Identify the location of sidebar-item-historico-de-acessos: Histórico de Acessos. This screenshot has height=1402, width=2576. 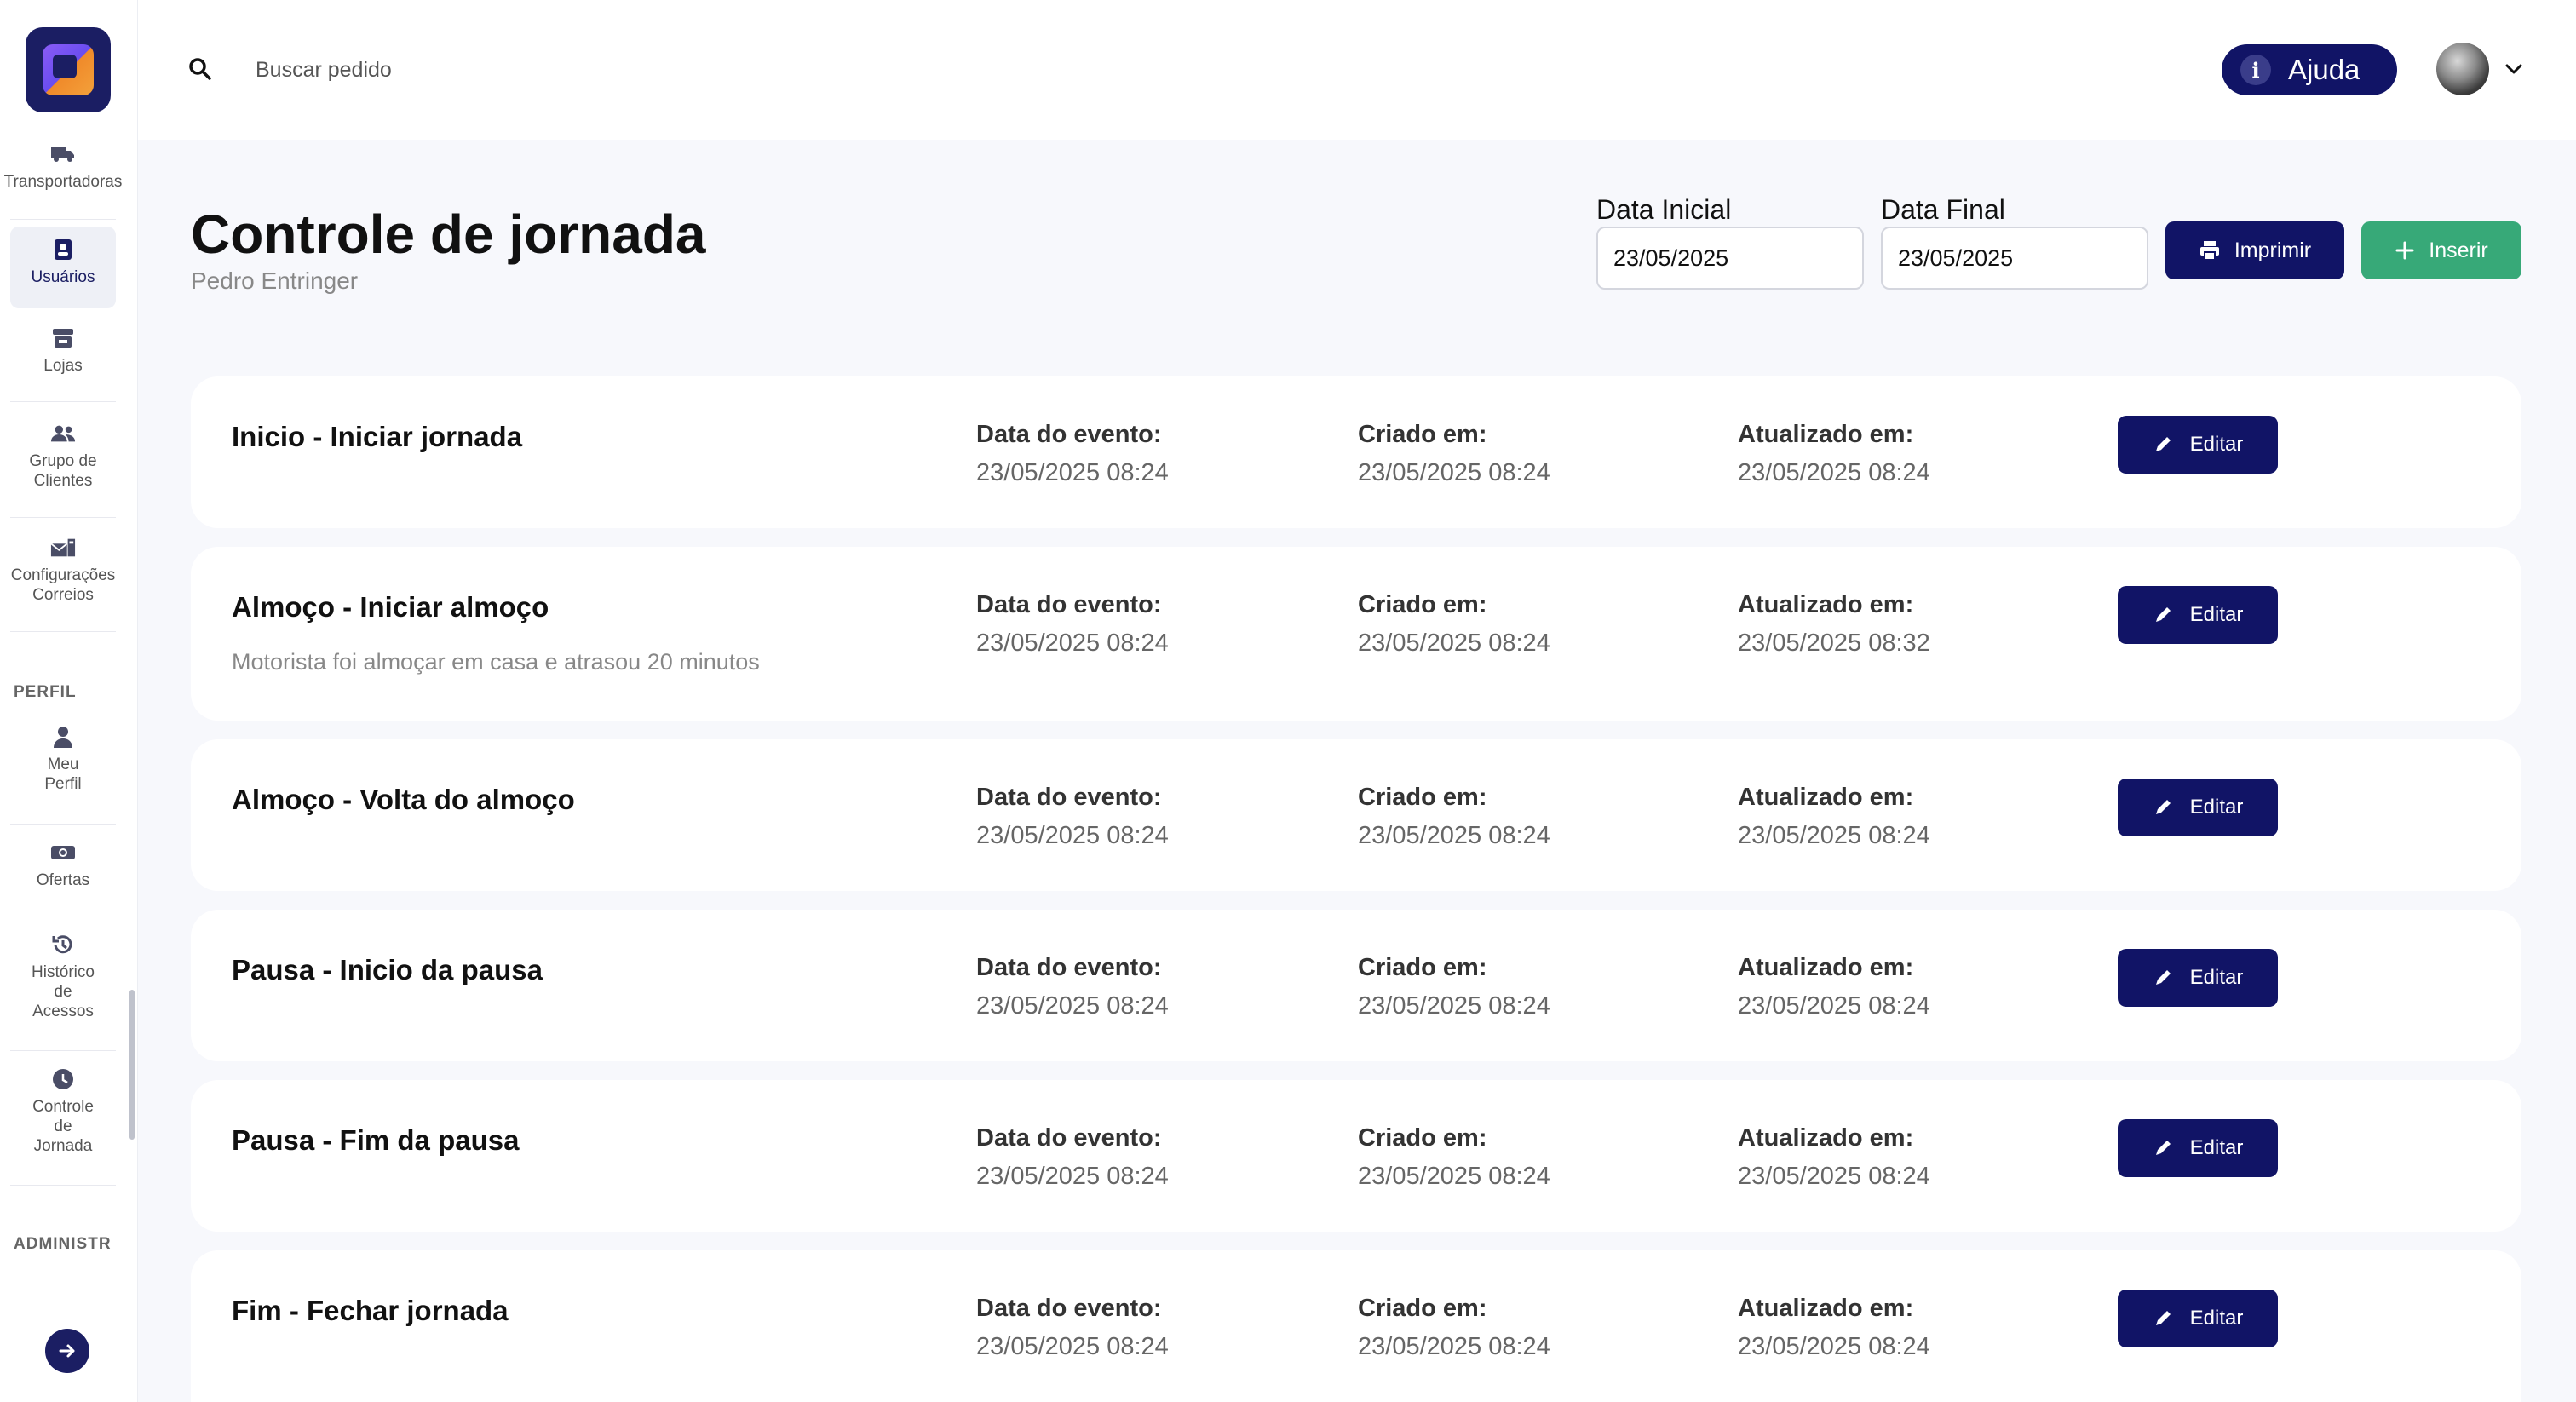
(63, 992).